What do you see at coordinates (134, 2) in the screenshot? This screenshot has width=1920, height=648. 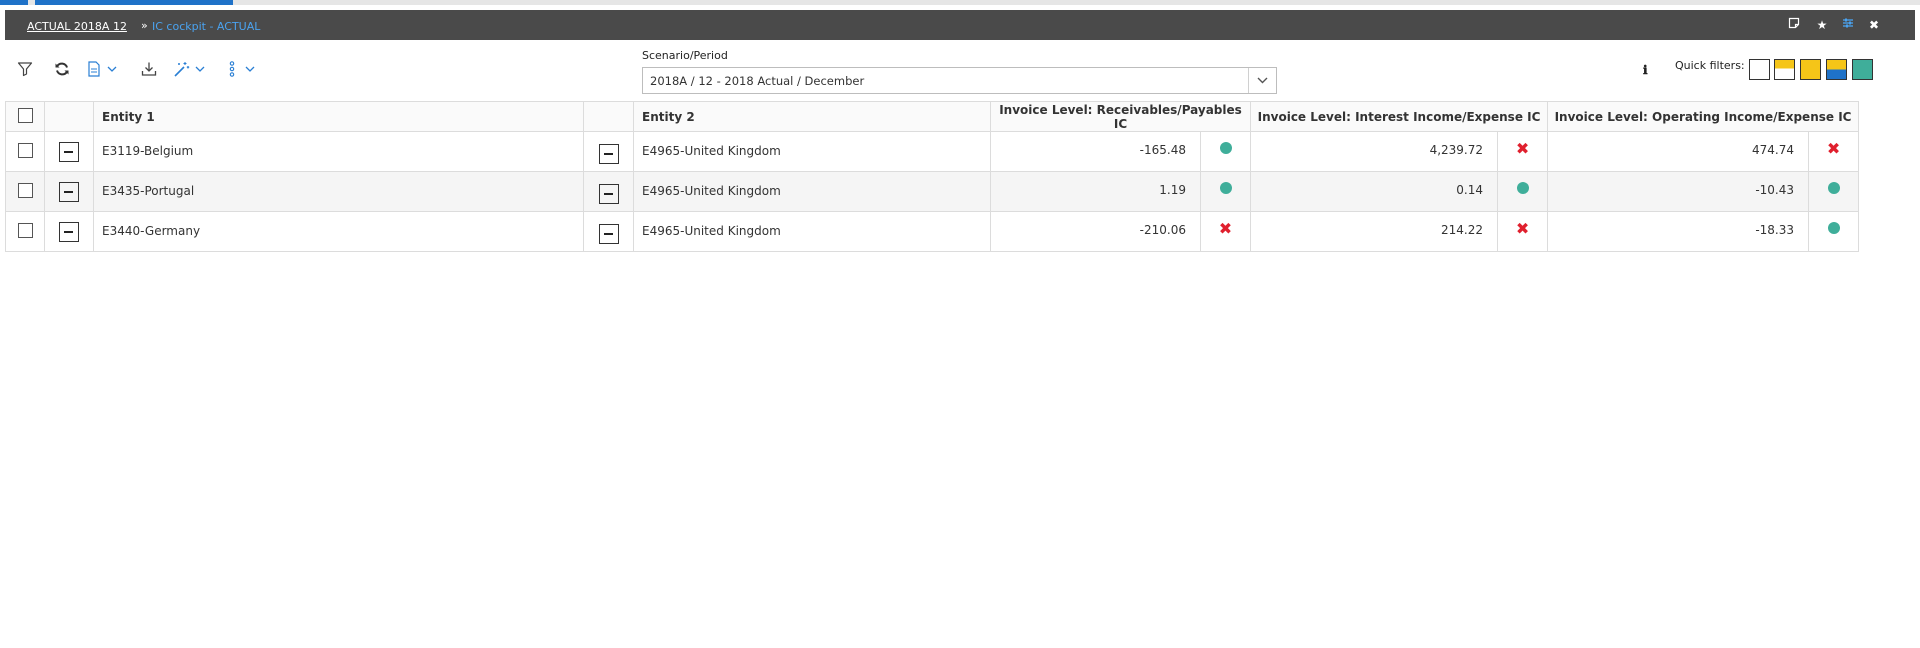 I see `active-tab-indicator` at bounding box center [134, 2].